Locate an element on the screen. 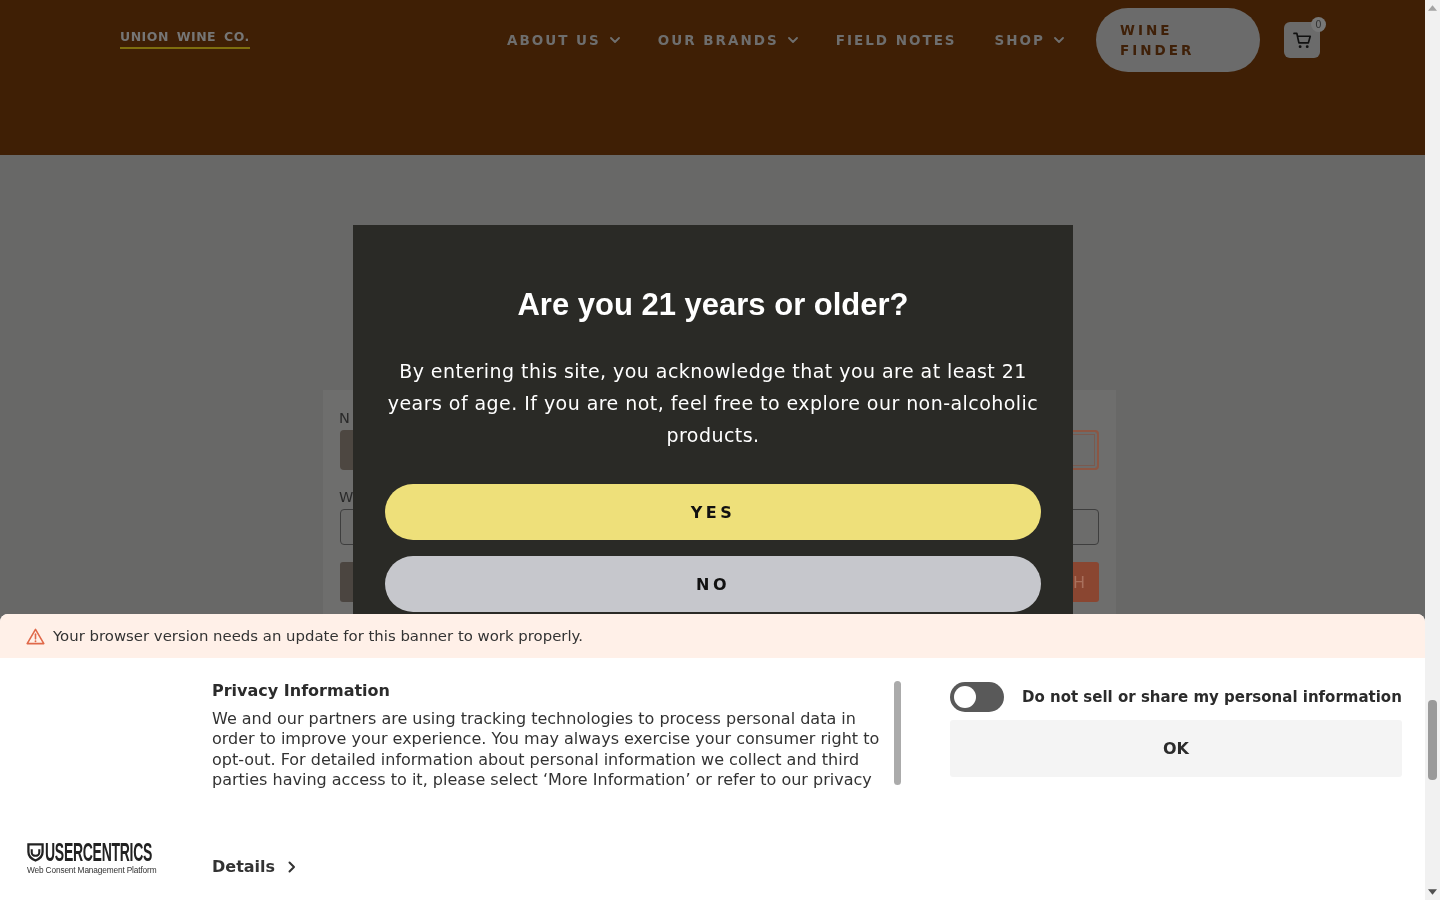  nav-link: FIELD NOTES is located at coordinates (896, 40).